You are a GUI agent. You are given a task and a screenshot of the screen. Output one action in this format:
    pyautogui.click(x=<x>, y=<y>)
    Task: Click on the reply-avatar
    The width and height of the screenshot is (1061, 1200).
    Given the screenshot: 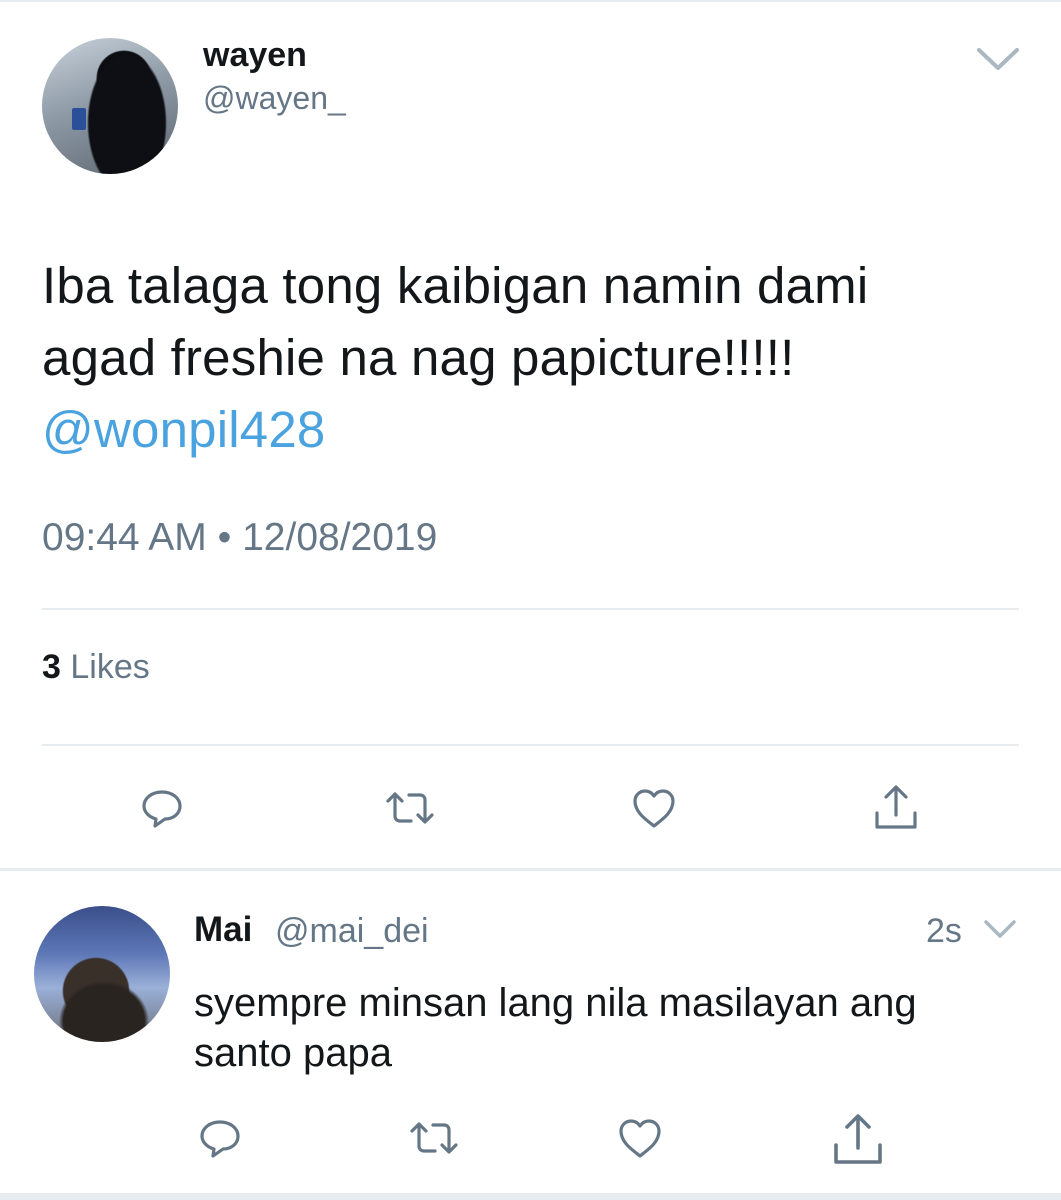 What is the action you would take?
    pyautogui.click(x=102, y=974)
    